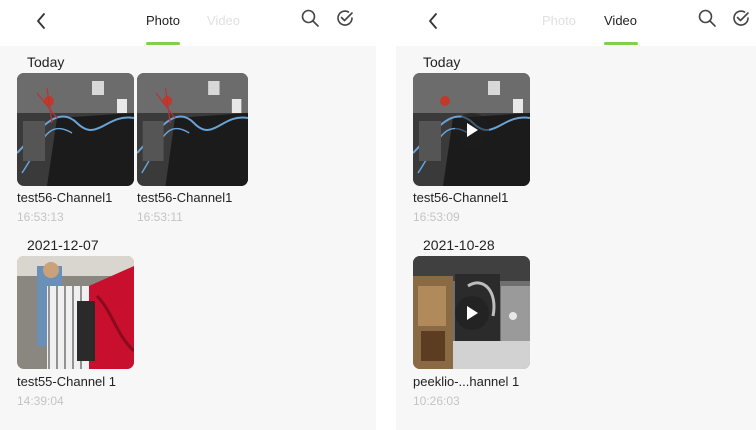 This screenshot has height=430, width=756. What do you see at coordinates (459, 245) in the screenshot?
I see `date-header: 2021-10-28` at bounding box center [459, 245].